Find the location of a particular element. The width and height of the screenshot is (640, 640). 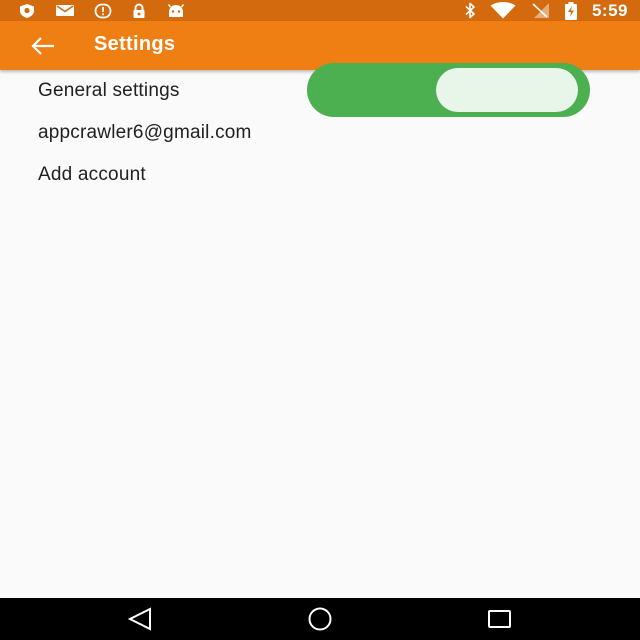

nav-back-icon is located at coordinates (141, 621).